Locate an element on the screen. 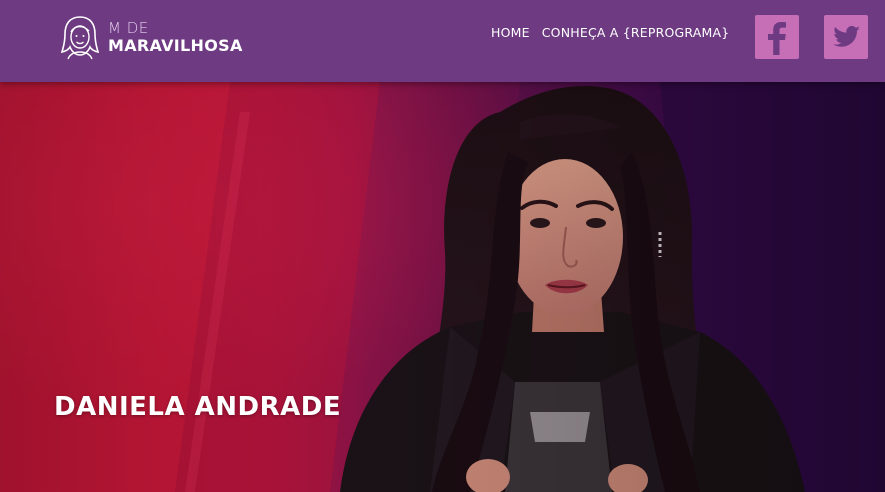 This screenshot has width=885, height=492. facebook-button is located at coordinates (777, 37).